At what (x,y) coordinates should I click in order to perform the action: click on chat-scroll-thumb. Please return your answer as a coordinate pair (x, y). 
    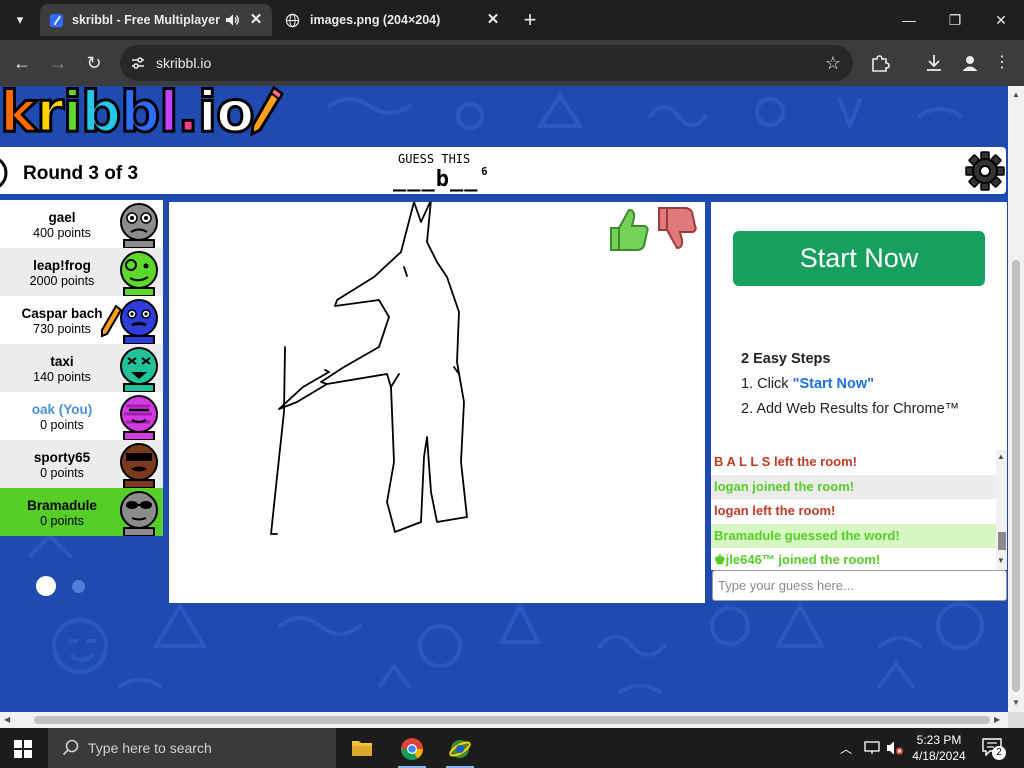
    Looking at the image, I should click on (1002, 541).